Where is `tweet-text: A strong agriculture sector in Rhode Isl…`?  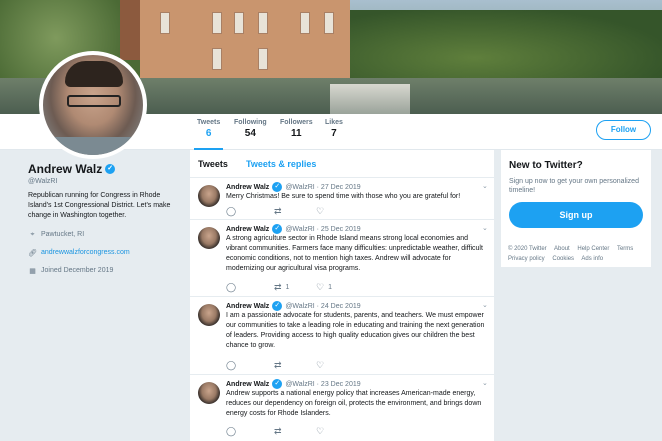
tweet-text: A strong agriculture sector in Rhode Isl… is located at coordinates (354, 253).